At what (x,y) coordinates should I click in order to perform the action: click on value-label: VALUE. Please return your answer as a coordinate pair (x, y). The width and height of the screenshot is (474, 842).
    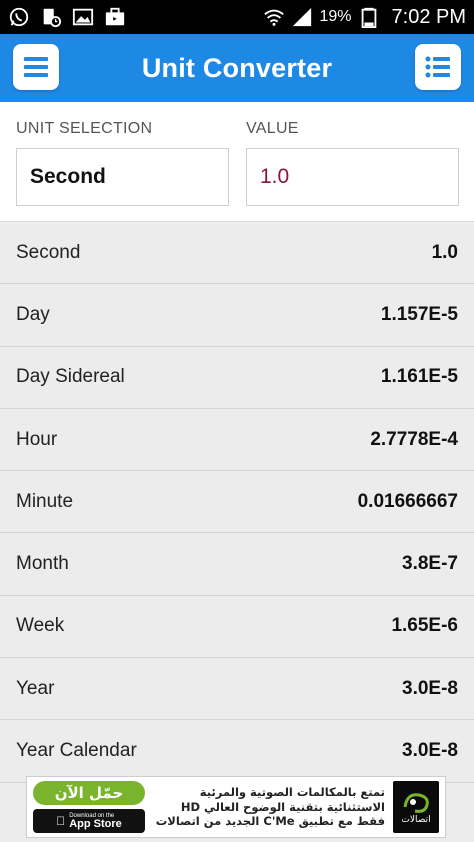
    Looking at the image, I should click on (272, 128).